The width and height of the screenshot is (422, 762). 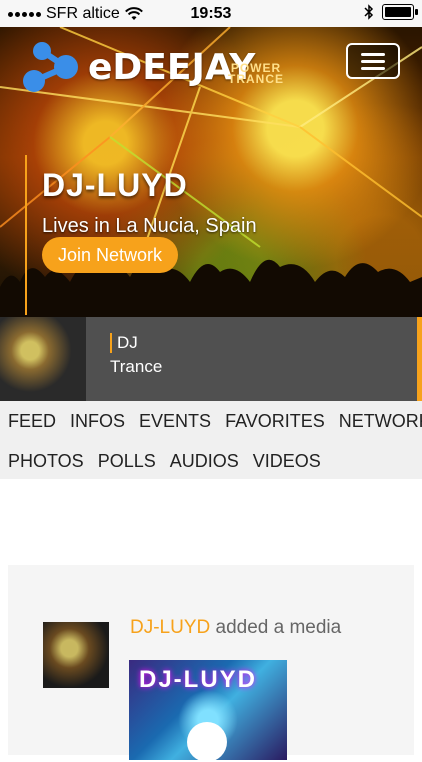 I want to click on tab-videos: VIDEOS, so click(x=287, y=461).